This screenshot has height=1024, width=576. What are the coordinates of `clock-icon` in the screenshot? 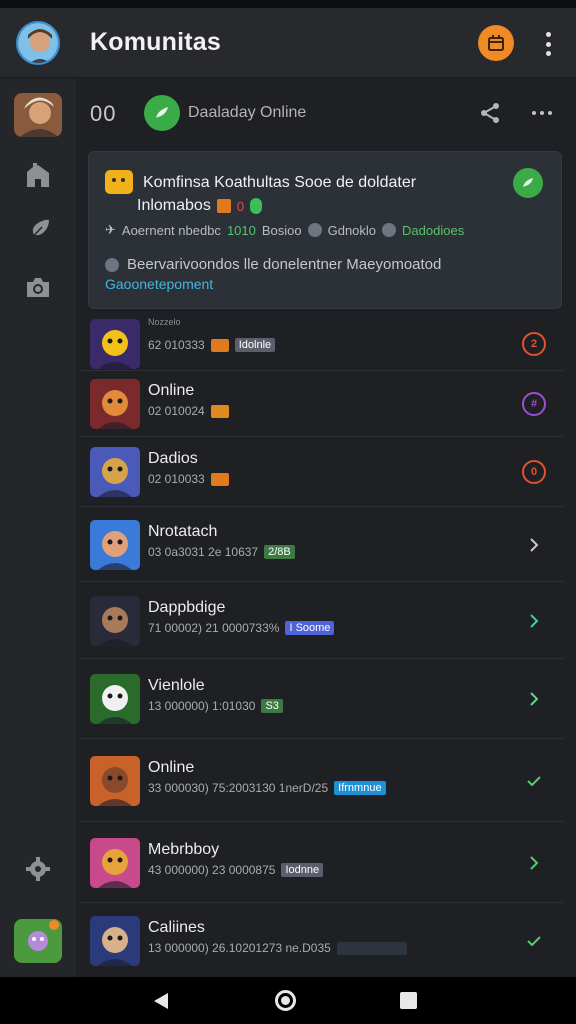 It's located at (112, 264).